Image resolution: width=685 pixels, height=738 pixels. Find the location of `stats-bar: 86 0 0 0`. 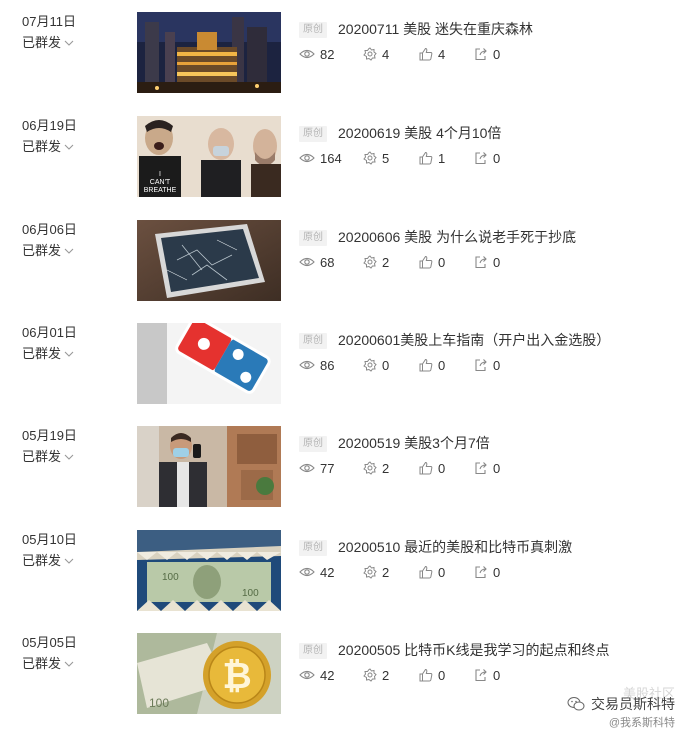

stats-bar: 86 0 0 0 is located at coordinates (489, 365).